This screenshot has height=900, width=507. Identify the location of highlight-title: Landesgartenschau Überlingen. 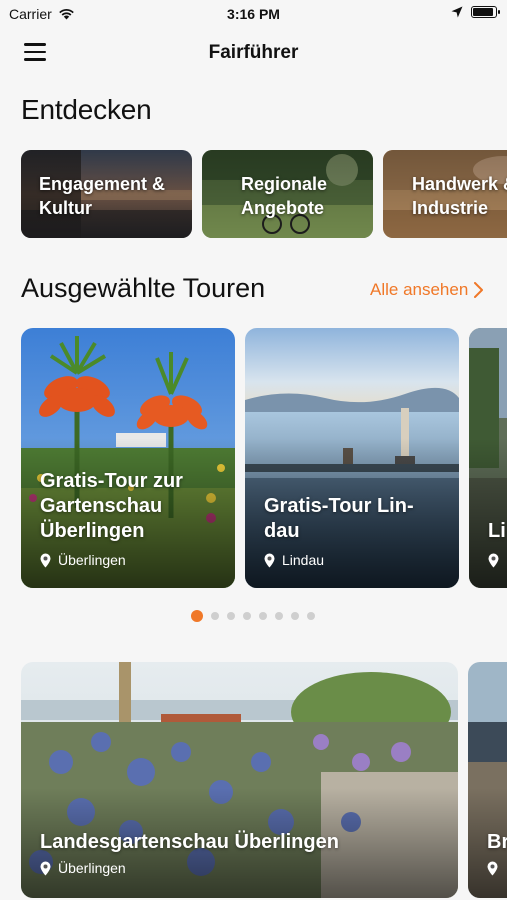
(189, 842).